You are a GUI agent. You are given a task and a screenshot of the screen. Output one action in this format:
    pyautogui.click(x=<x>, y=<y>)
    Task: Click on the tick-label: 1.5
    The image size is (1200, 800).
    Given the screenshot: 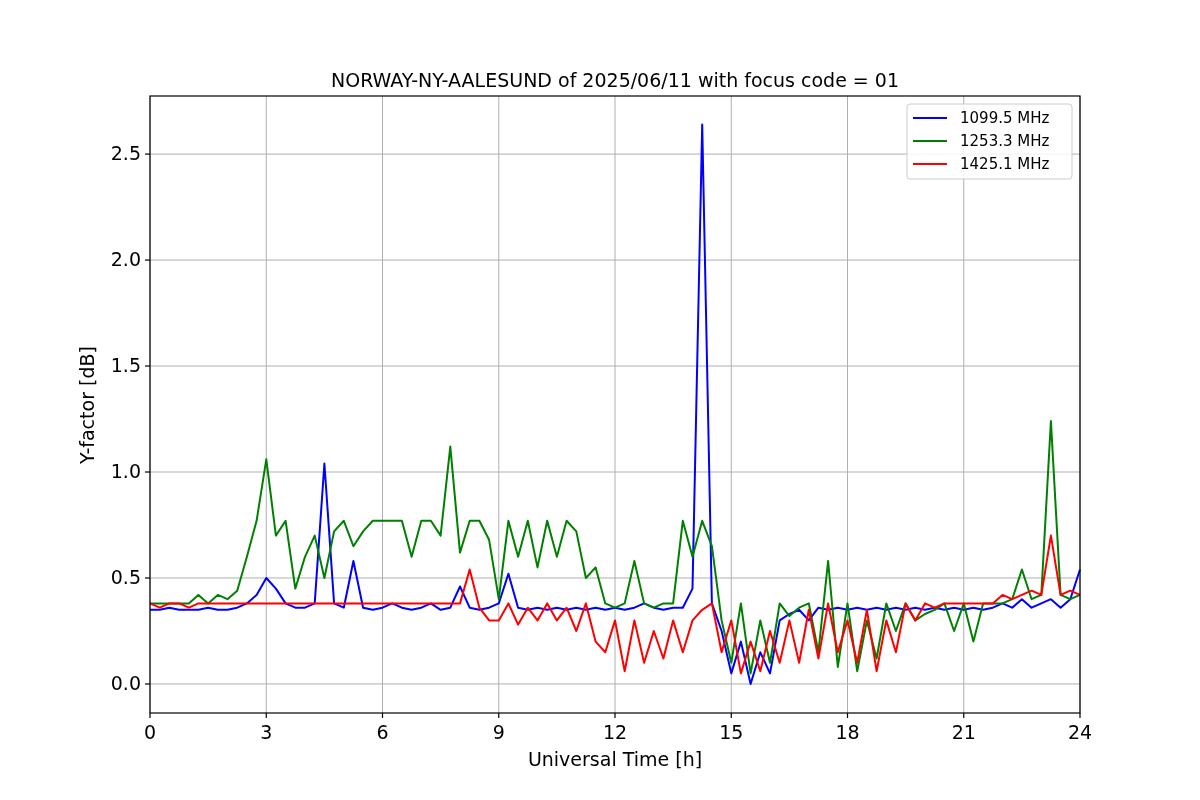 What is the action you would take?
    pyautogui.click(x=125, y=365)
    